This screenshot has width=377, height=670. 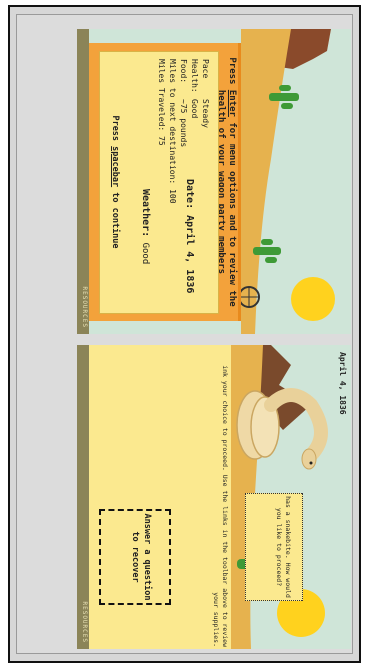 I want to click on spacebar-key-label: spacebar, so click(x=115, y=167).